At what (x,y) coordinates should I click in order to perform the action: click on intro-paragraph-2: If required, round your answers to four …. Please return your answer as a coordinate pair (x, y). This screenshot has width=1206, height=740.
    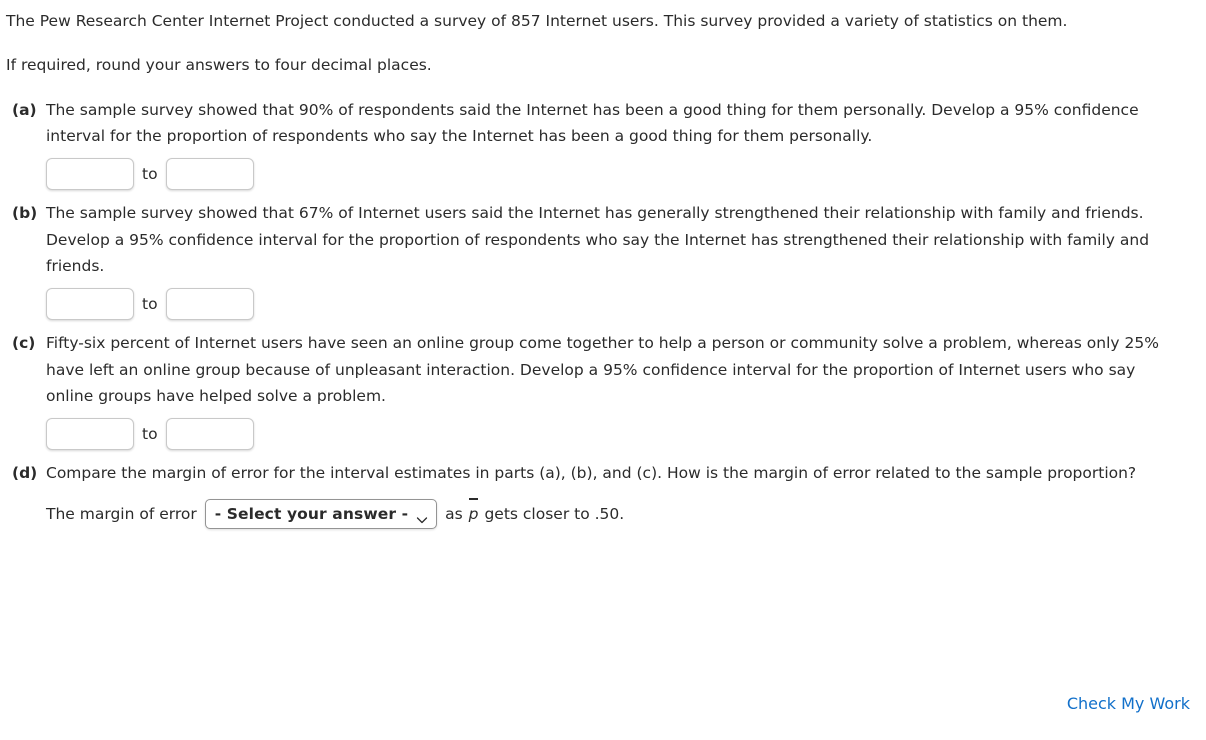
    Looking at the image, I should click on (219, 65).